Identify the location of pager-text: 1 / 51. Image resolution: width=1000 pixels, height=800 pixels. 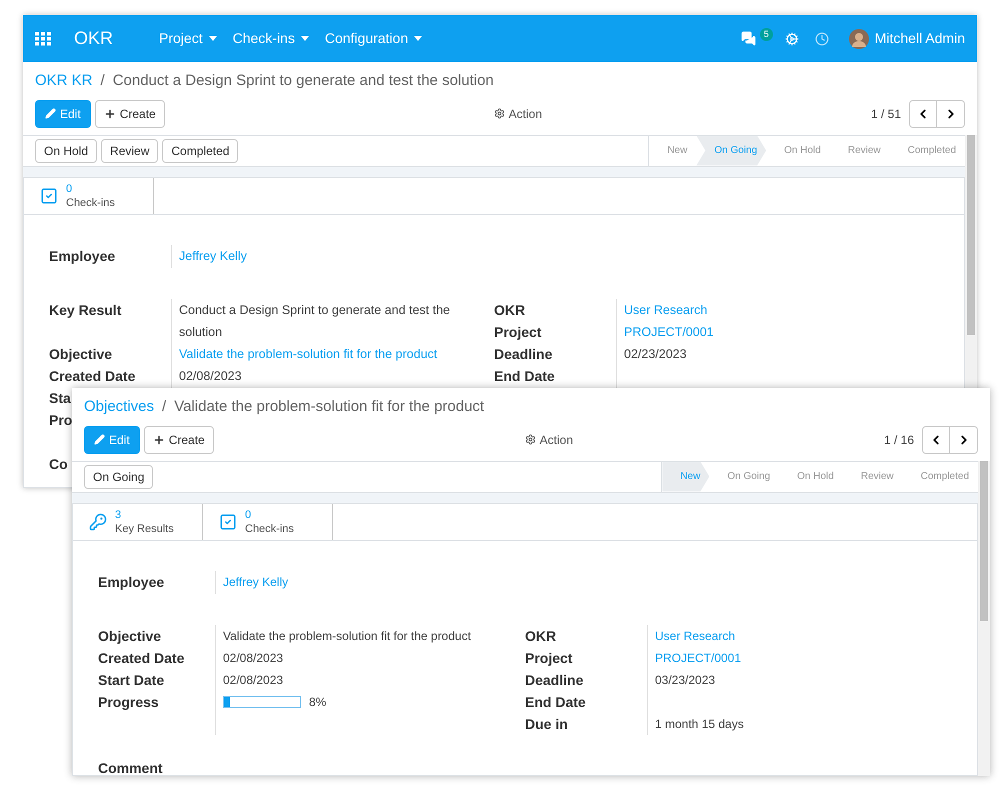
(885, 114).